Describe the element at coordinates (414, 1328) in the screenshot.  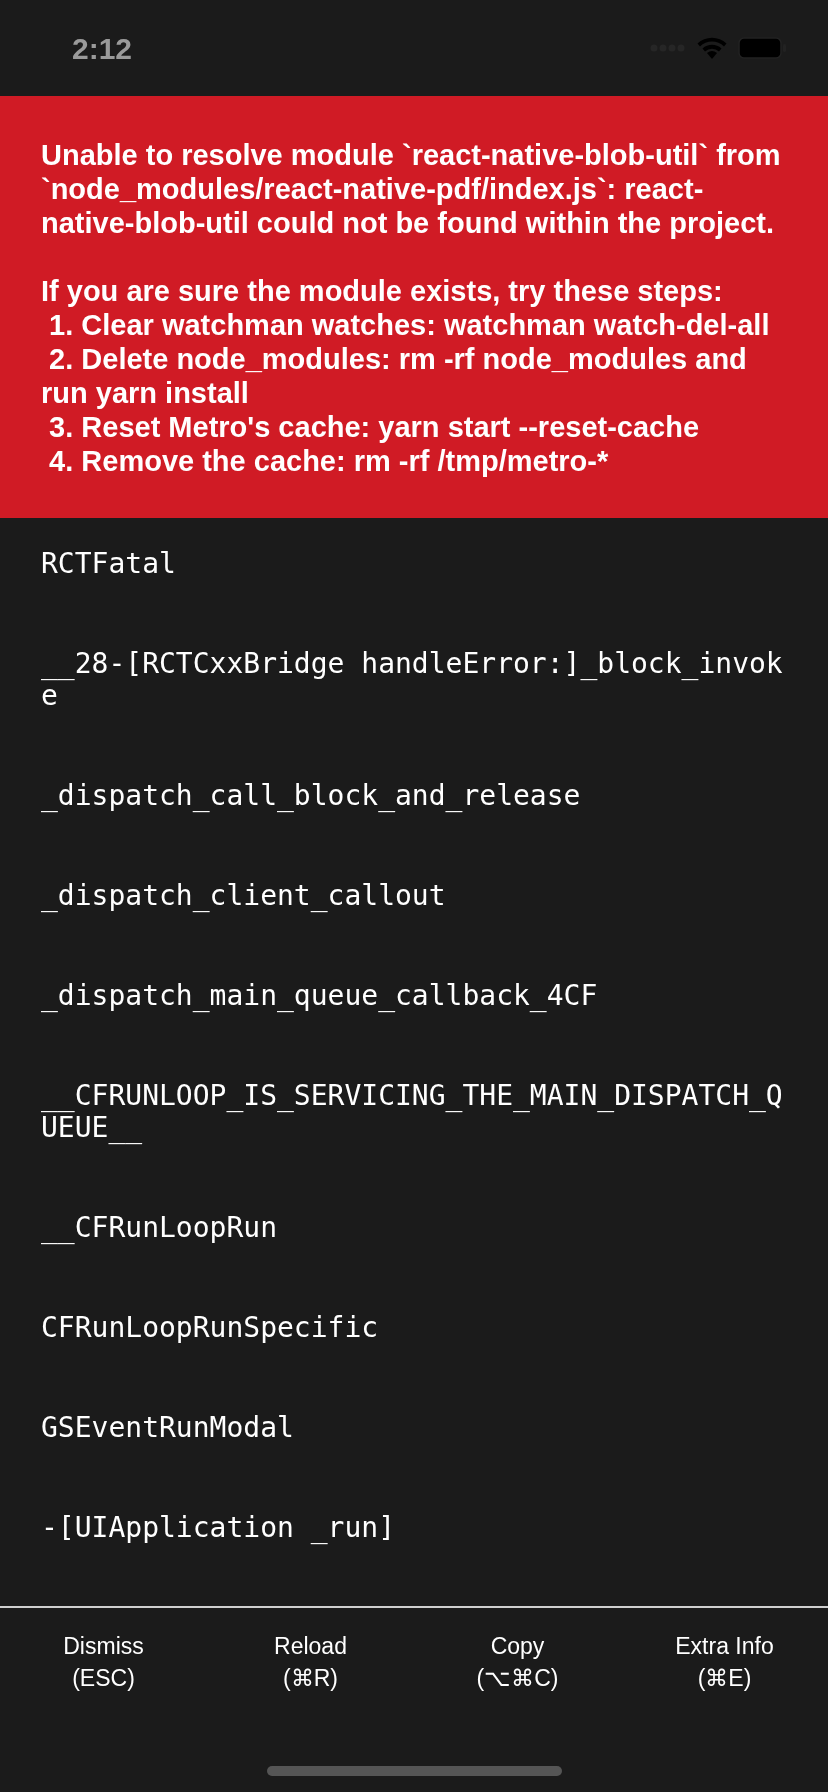
I see `stack-frame: CFRunLoopRunSpecific` at that location.